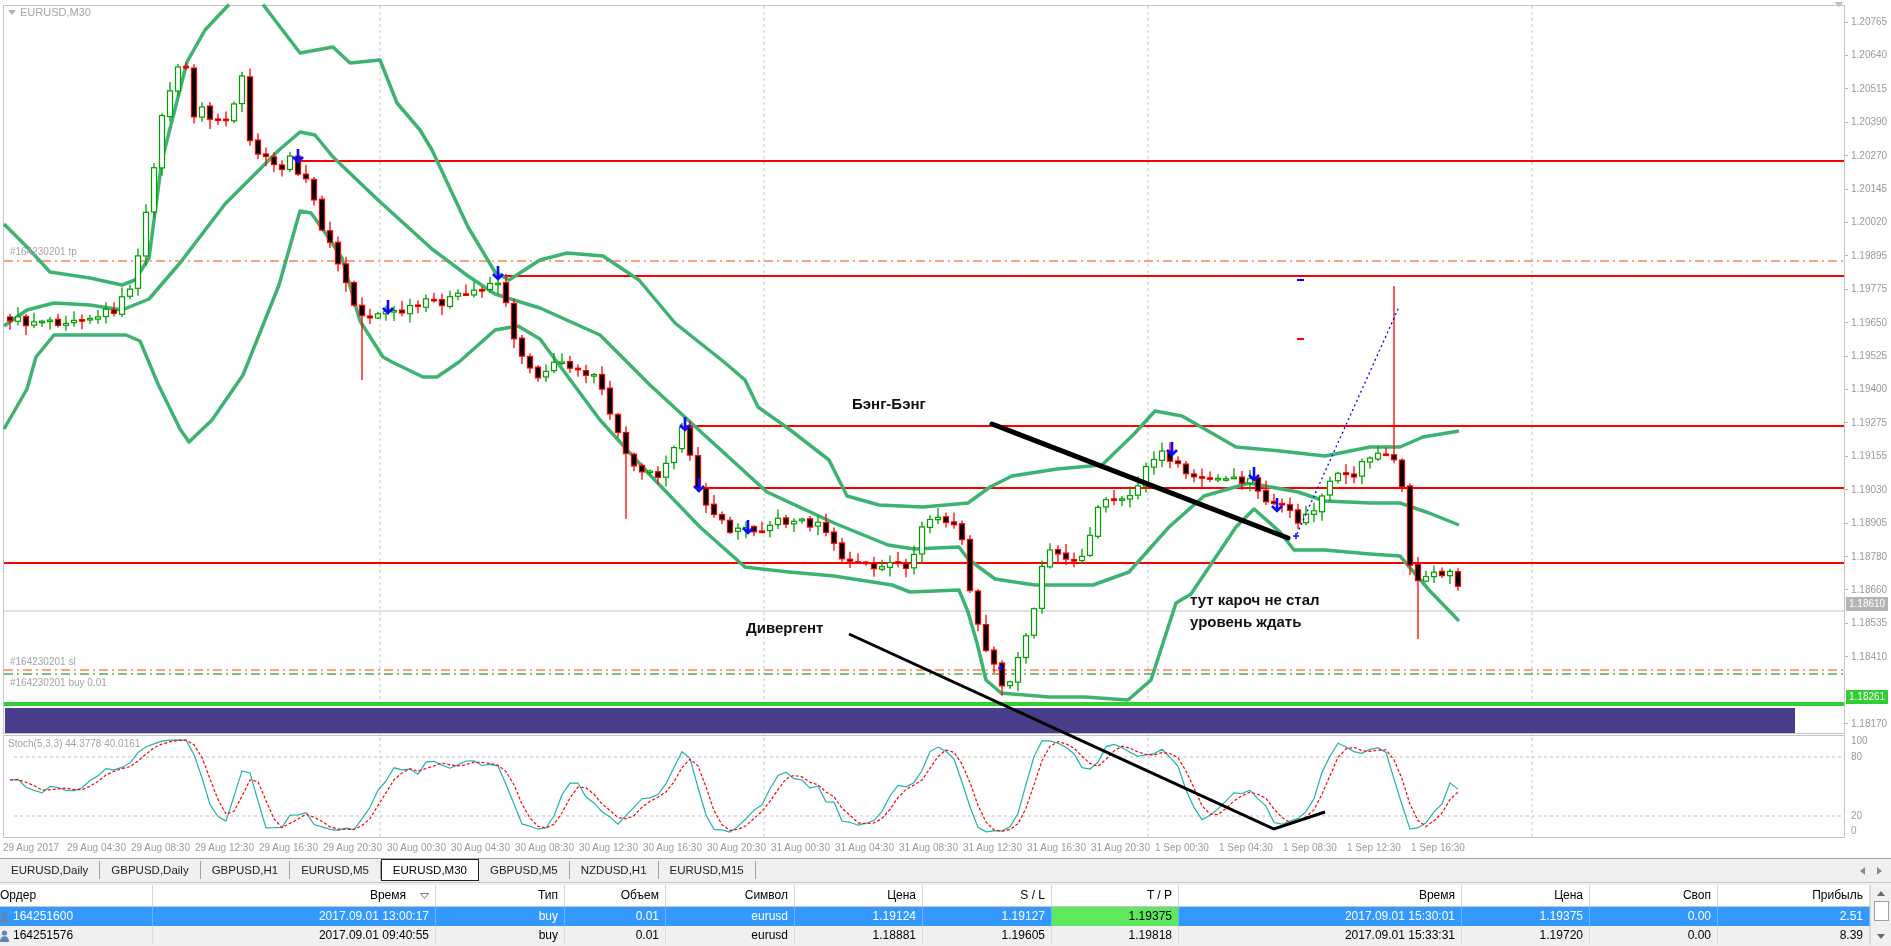  What do you see at coordinates (1866, 389) in the screenshot?
I see `price-axis-label: 1.19400` at bounding box center [1866, 389].